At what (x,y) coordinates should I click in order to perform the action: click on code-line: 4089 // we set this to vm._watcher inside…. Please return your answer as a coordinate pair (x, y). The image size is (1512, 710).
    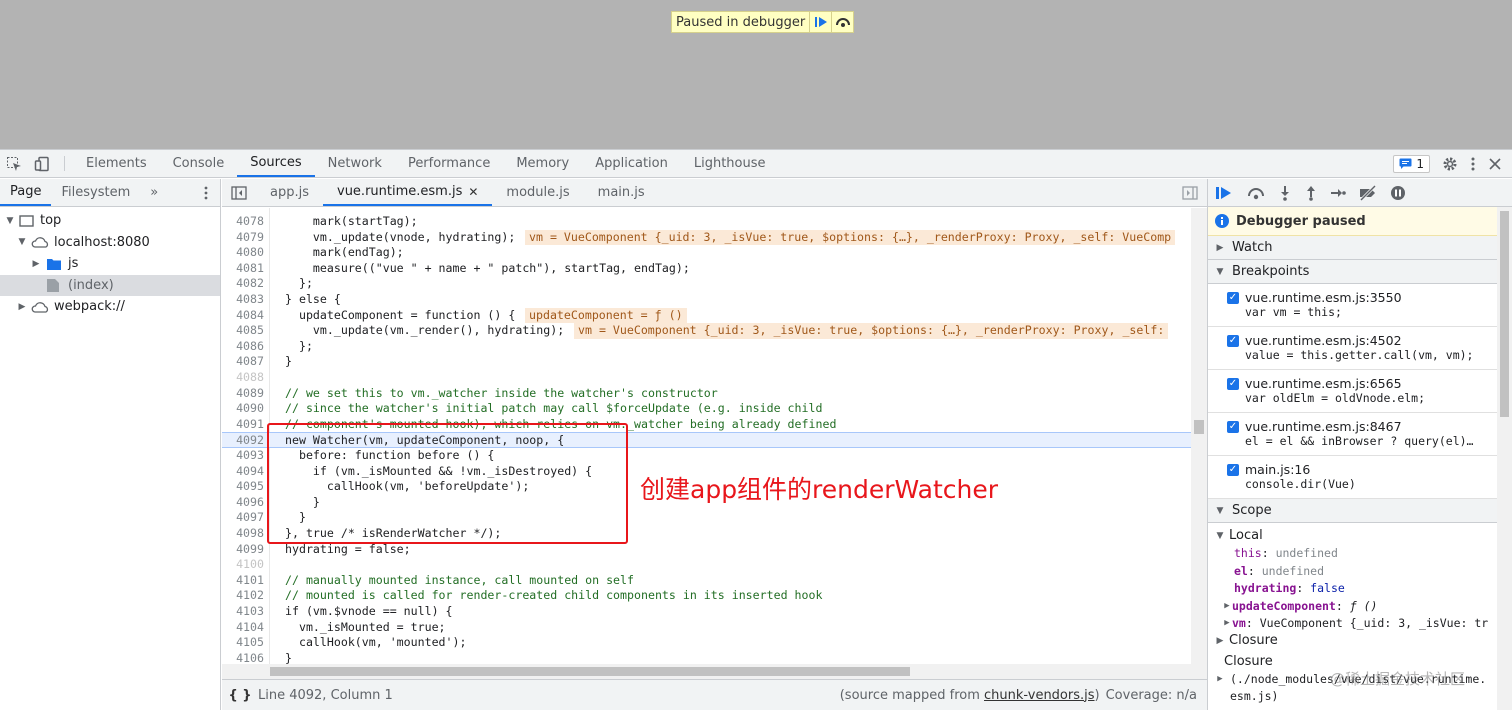
    Looking at the image, I should click on (706, 394).